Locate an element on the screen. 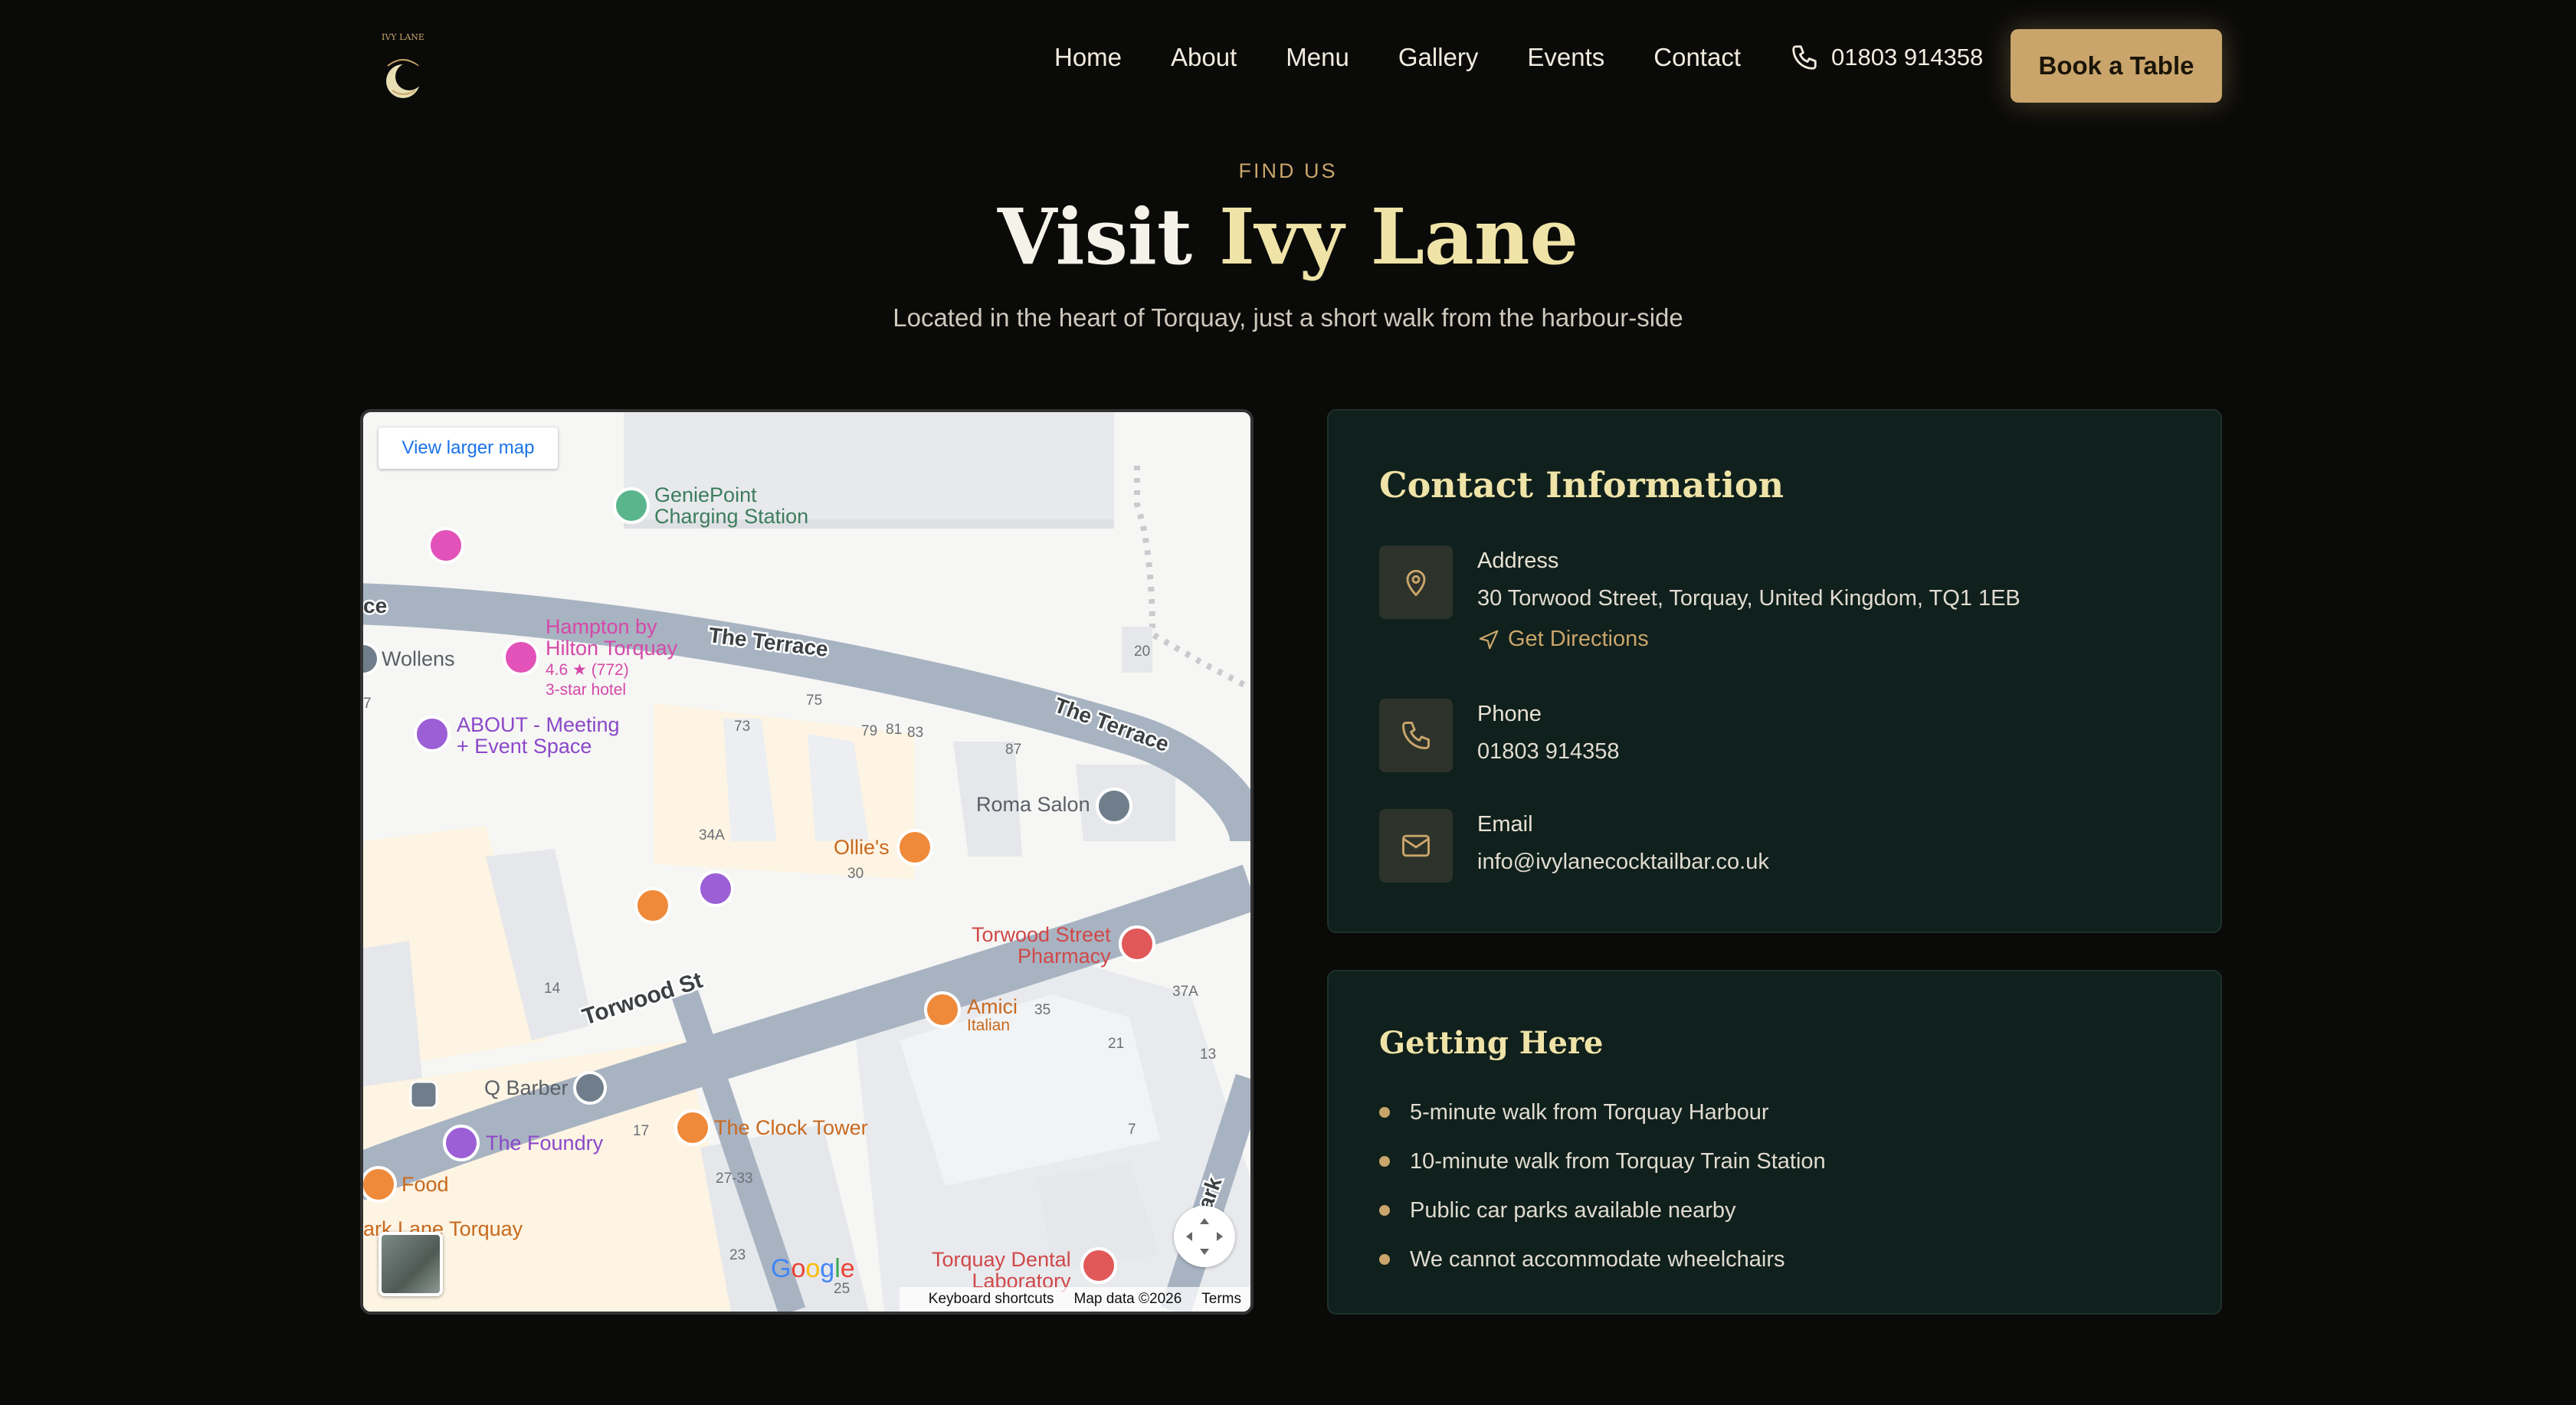 The height and width of the screenshot is (1405, 2576). house-number: 79 is located at coordinates (869, 731).